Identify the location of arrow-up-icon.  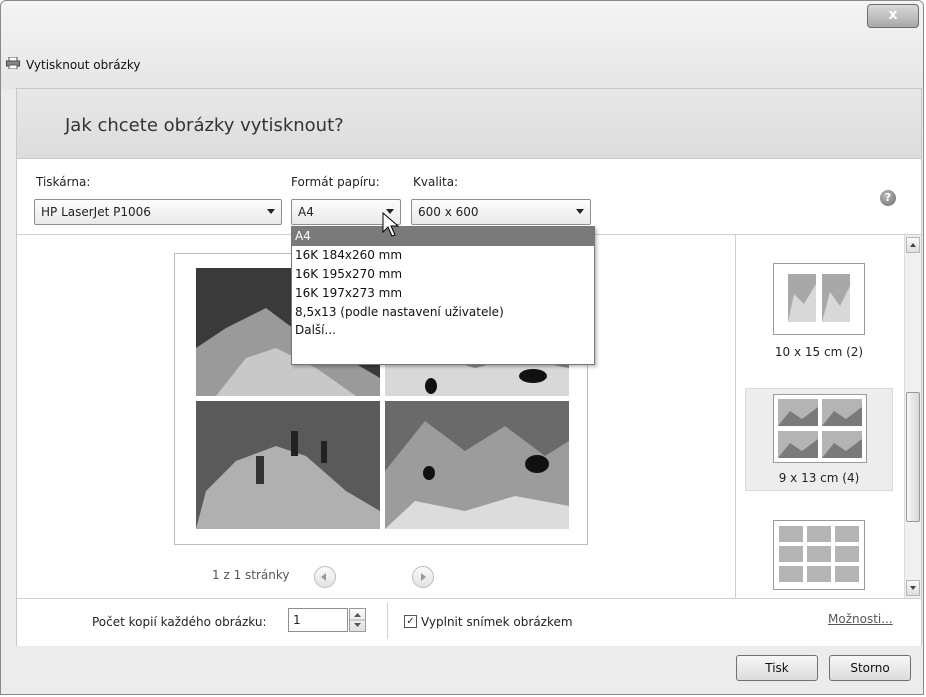
(913, 245).